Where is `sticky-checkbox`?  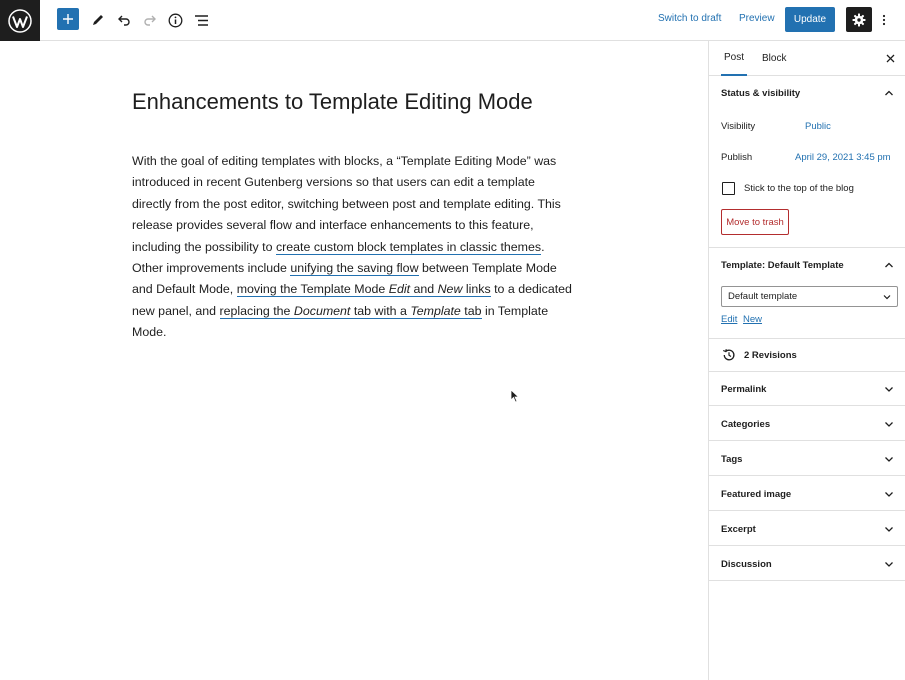
sticky-checkbox is located at coordinates (728, 188).